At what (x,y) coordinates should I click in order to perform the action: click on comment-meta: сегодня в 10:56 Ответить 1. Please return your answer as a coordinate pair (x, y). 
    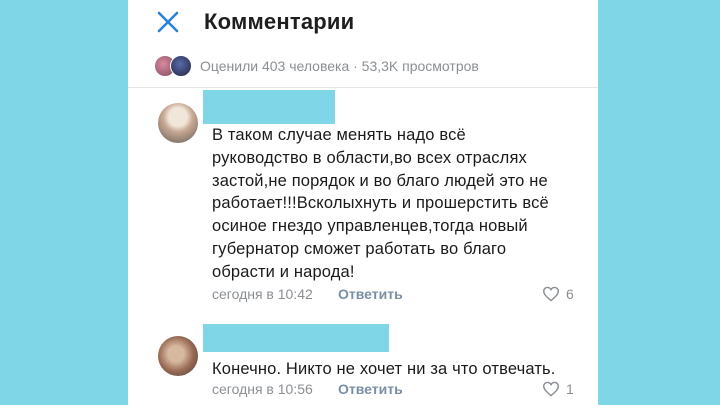
    Looking at the image, I should click on (397, 391).